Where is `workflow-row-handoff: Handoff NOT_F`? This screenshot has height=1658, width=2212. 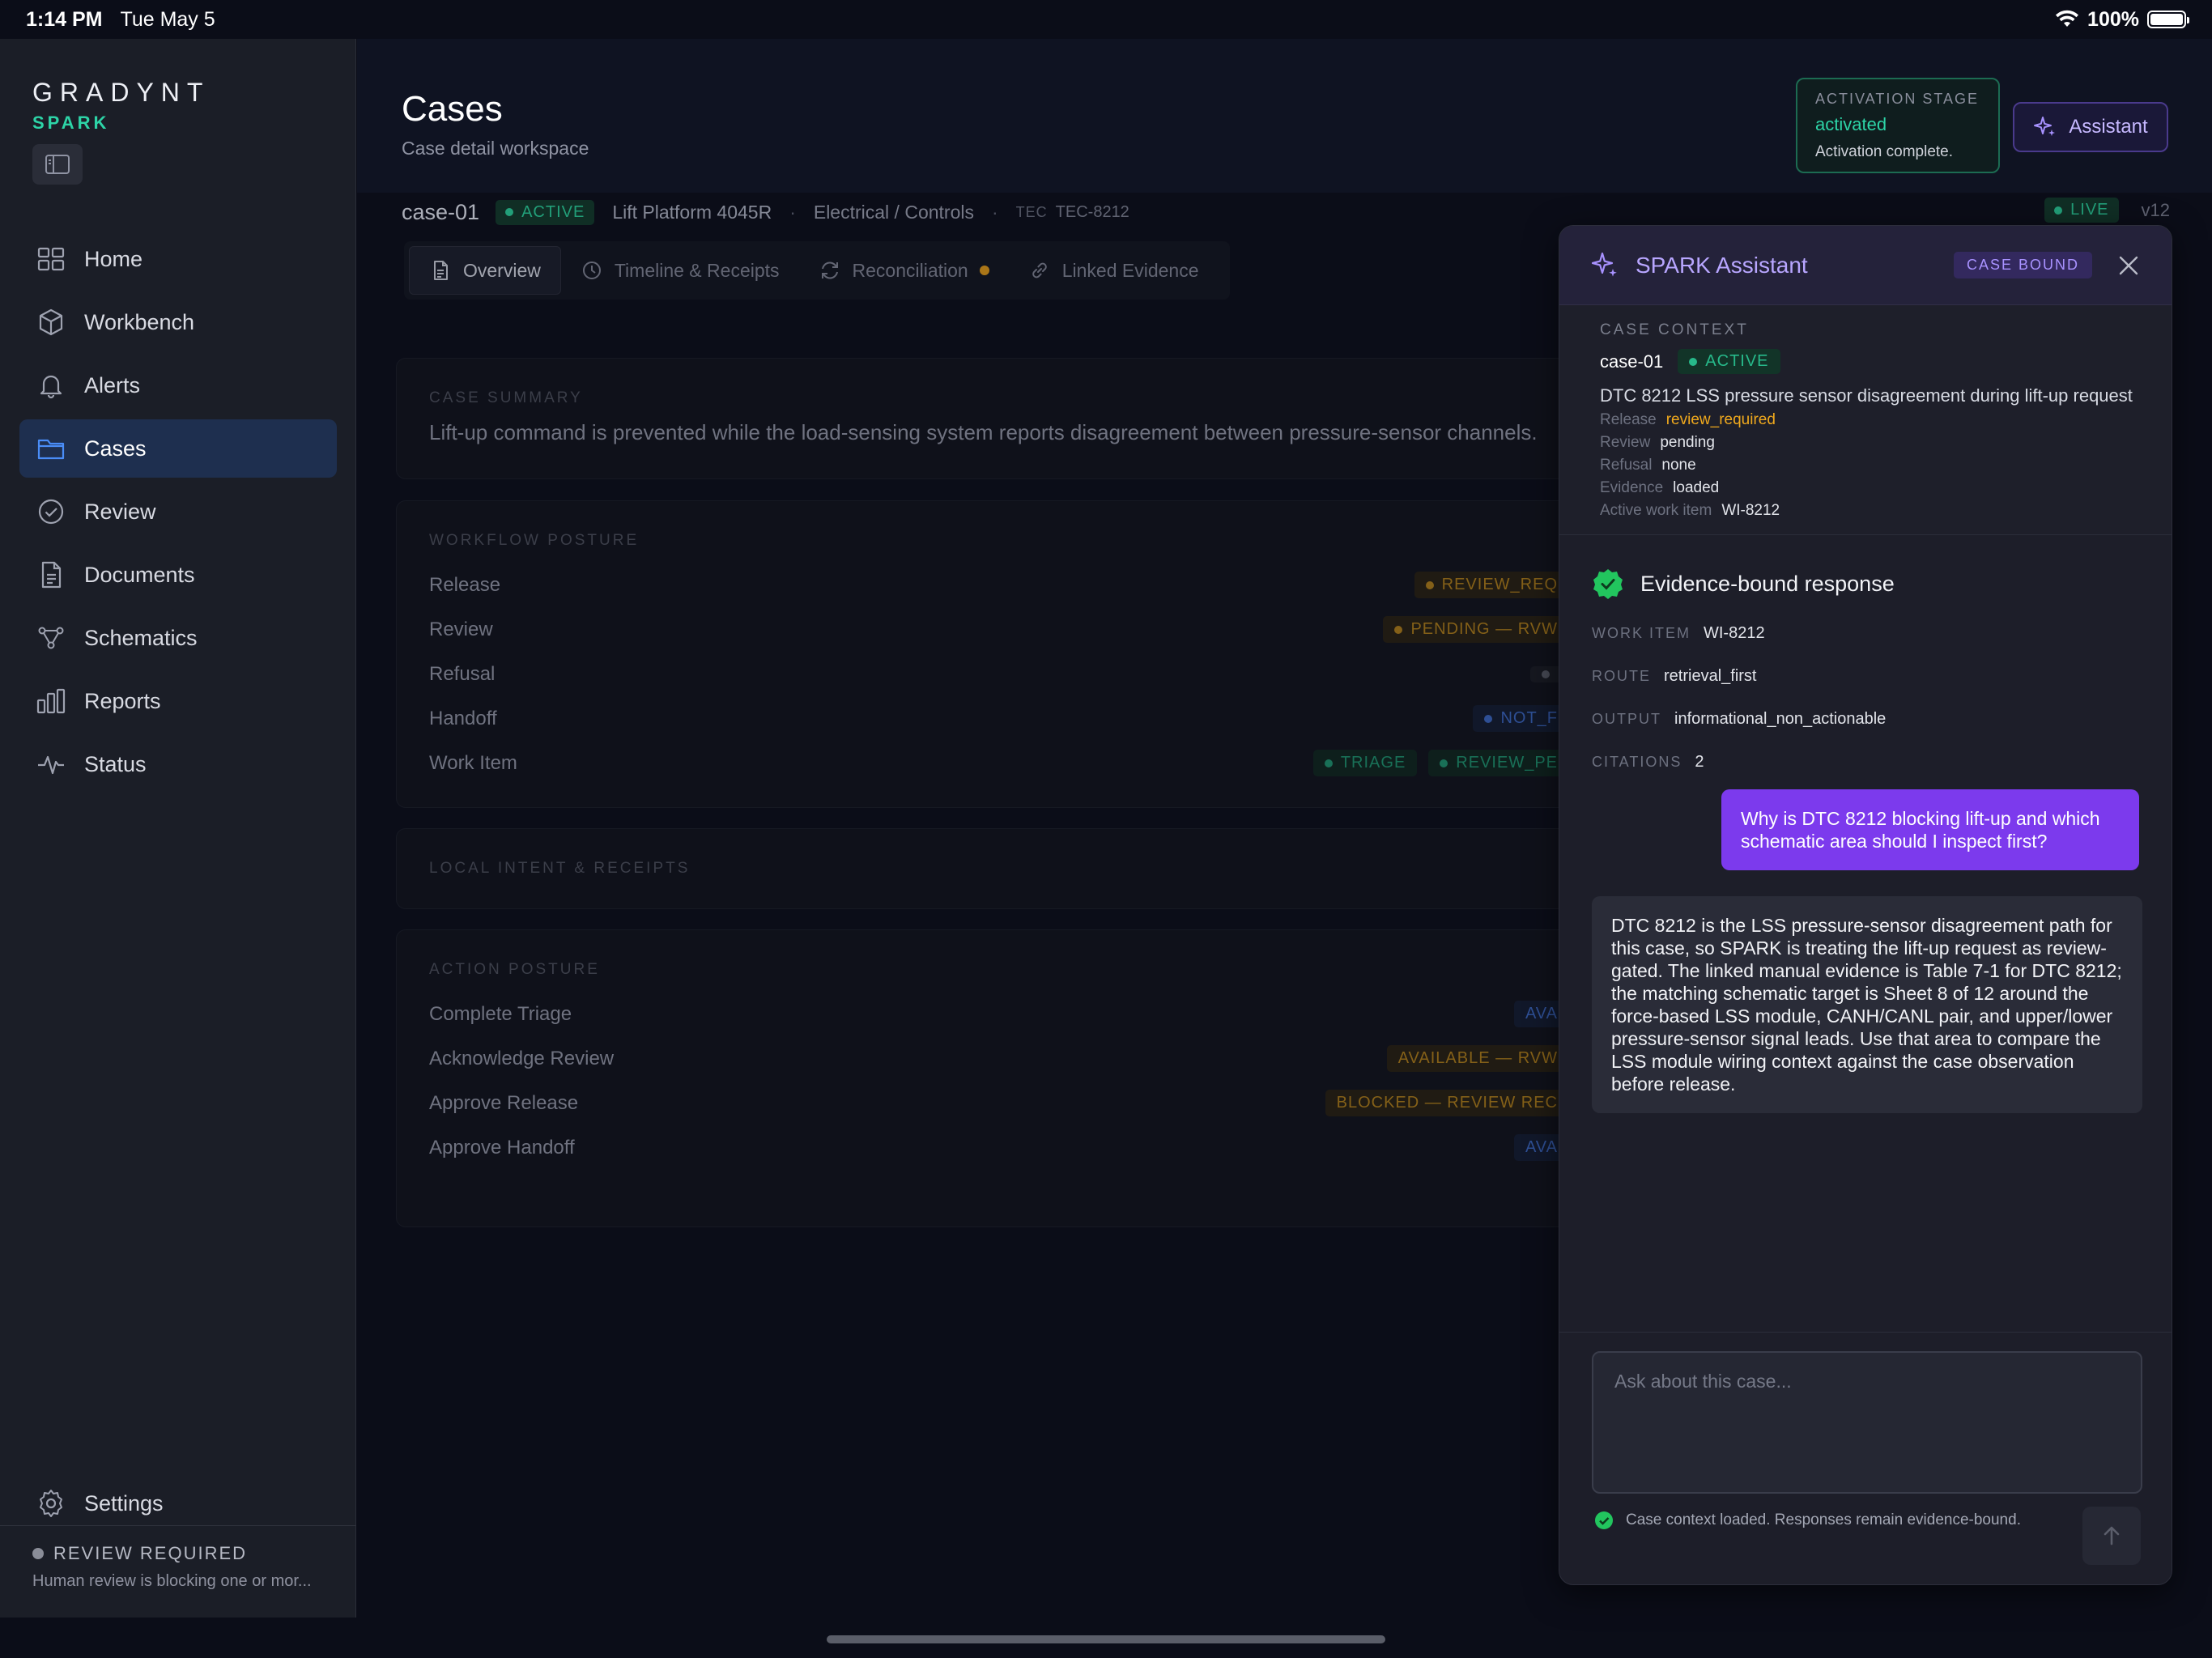
workflow-row-handoff: Handoff NOT_F is located at coordinates (999, 718).